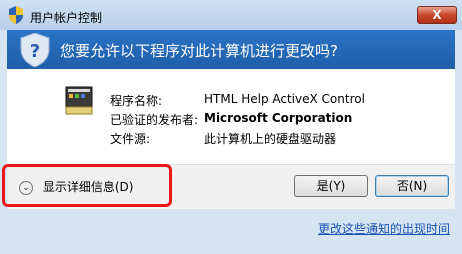  What do you see at coordinates (412, 186) in the screenshot?
I see `no-button: 否(N)` at bounding box center [412, 186].